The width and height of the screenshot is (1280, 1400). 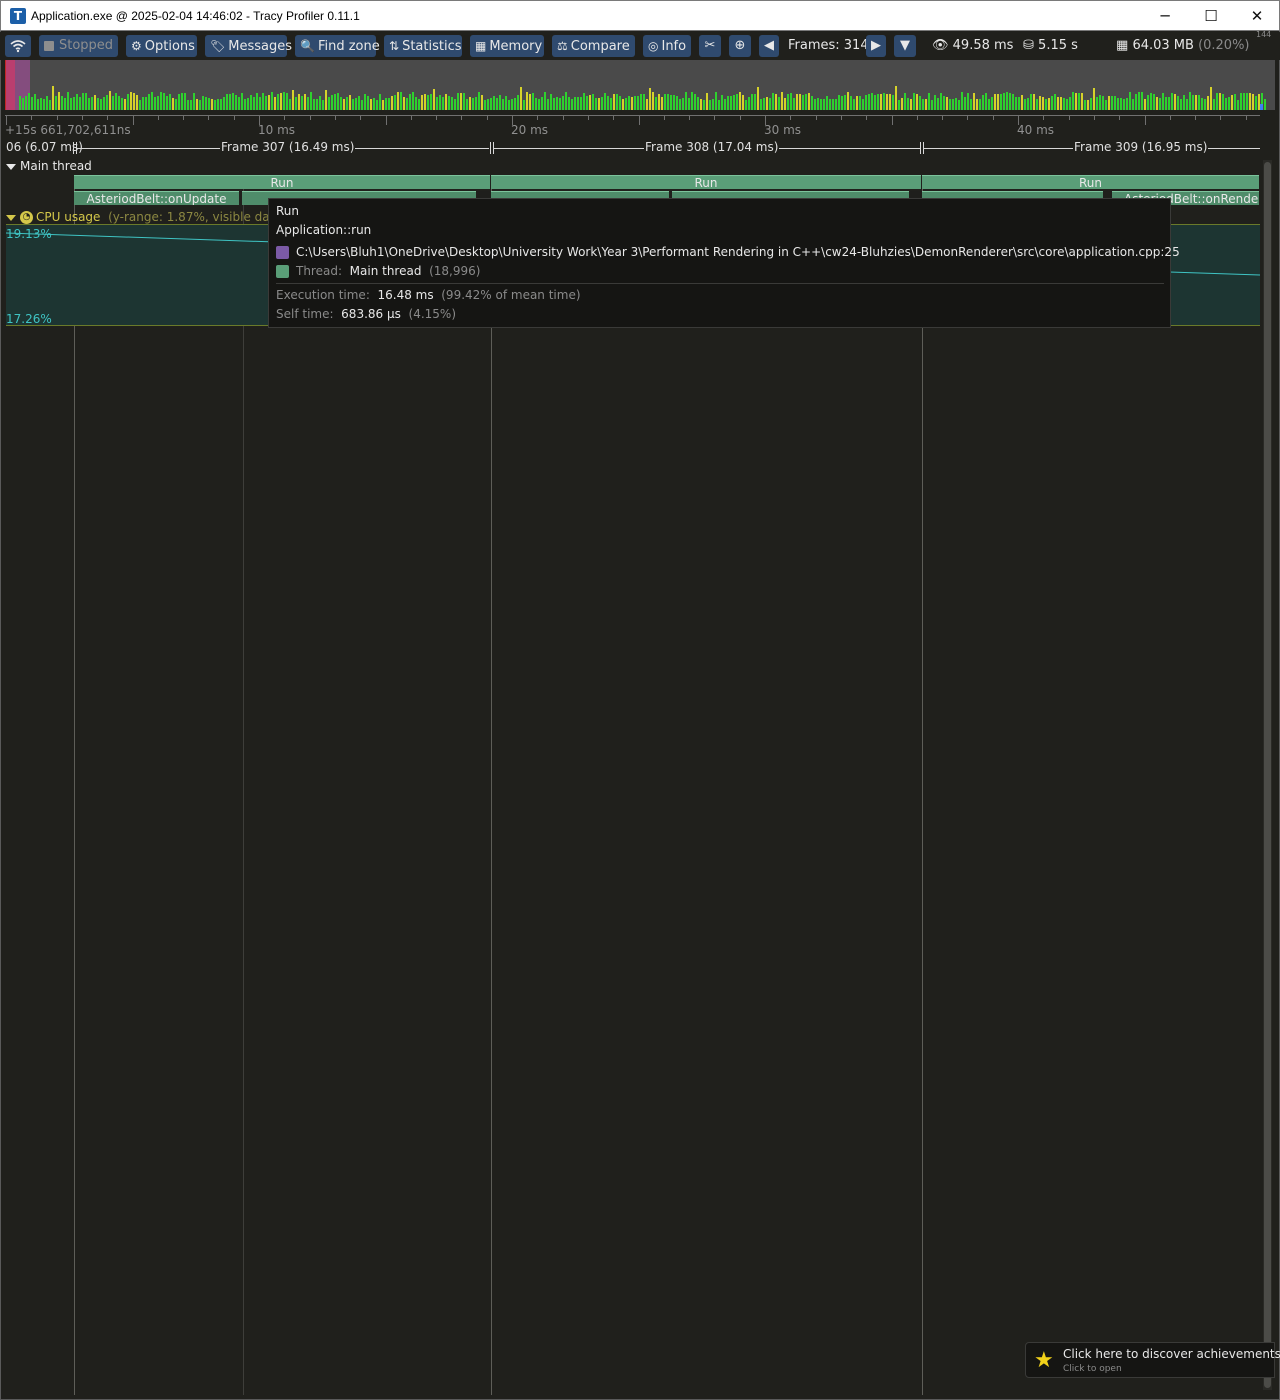 What do you see at coordinates (144, 217) in the screenshot?
I see `cpu-usage-header: ◔ CPU usage (y-range: 1.87%, visible data` at bounding box center [144, 217].